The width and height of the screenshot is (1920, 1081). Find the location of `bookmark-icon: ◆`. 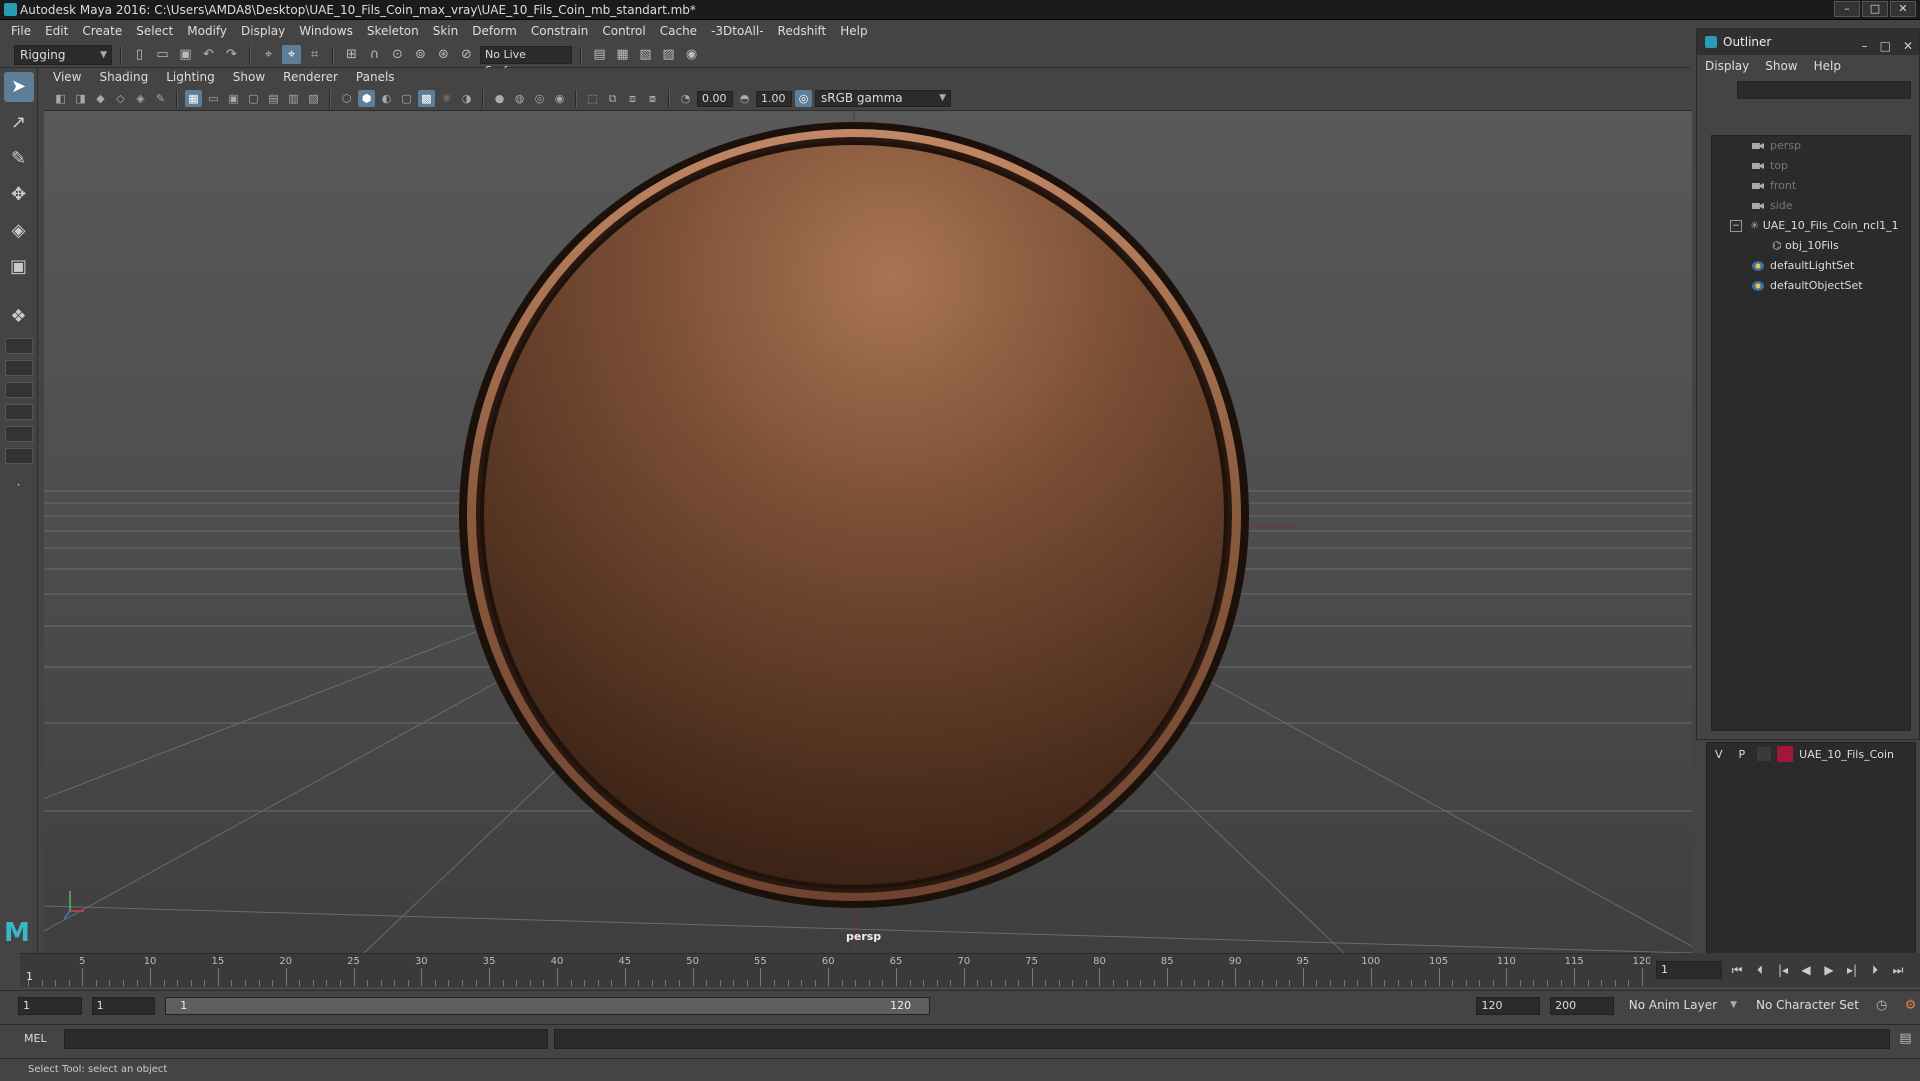

bookmark-icon: ◆ is located at coordinates (100, 98).